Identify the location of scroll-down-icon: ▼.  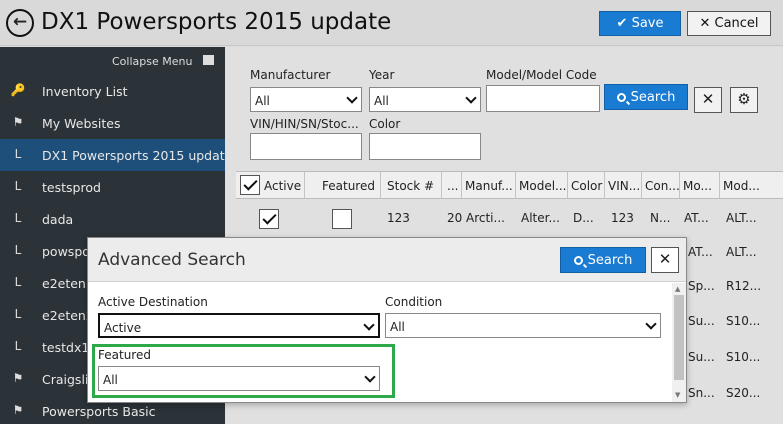
(677, 395).